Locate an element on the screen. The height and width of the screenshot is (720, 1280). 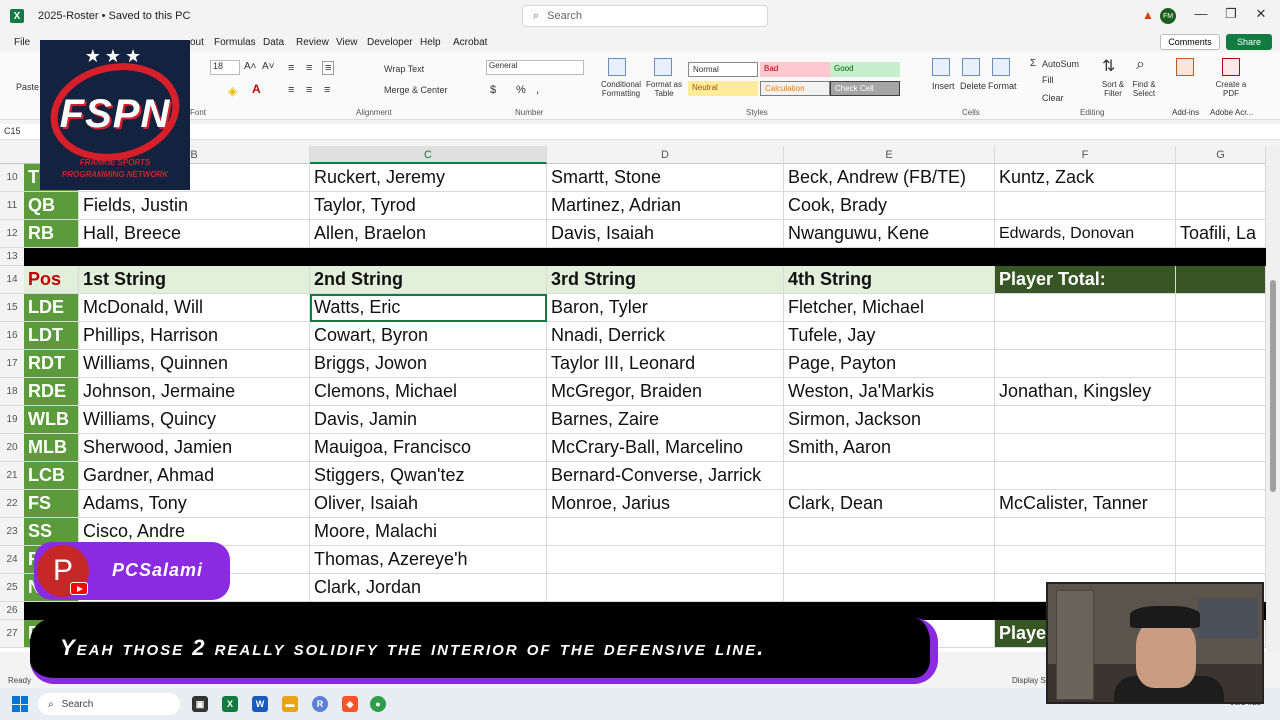
cell-c15: Watts, Eric is located at coordinates (428, 308).